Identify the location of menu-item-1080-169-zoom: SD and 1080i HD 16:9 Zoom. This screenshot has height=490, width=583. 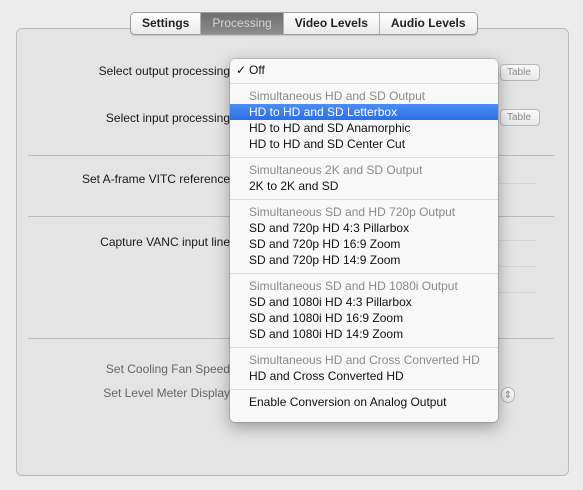
(364, 318).